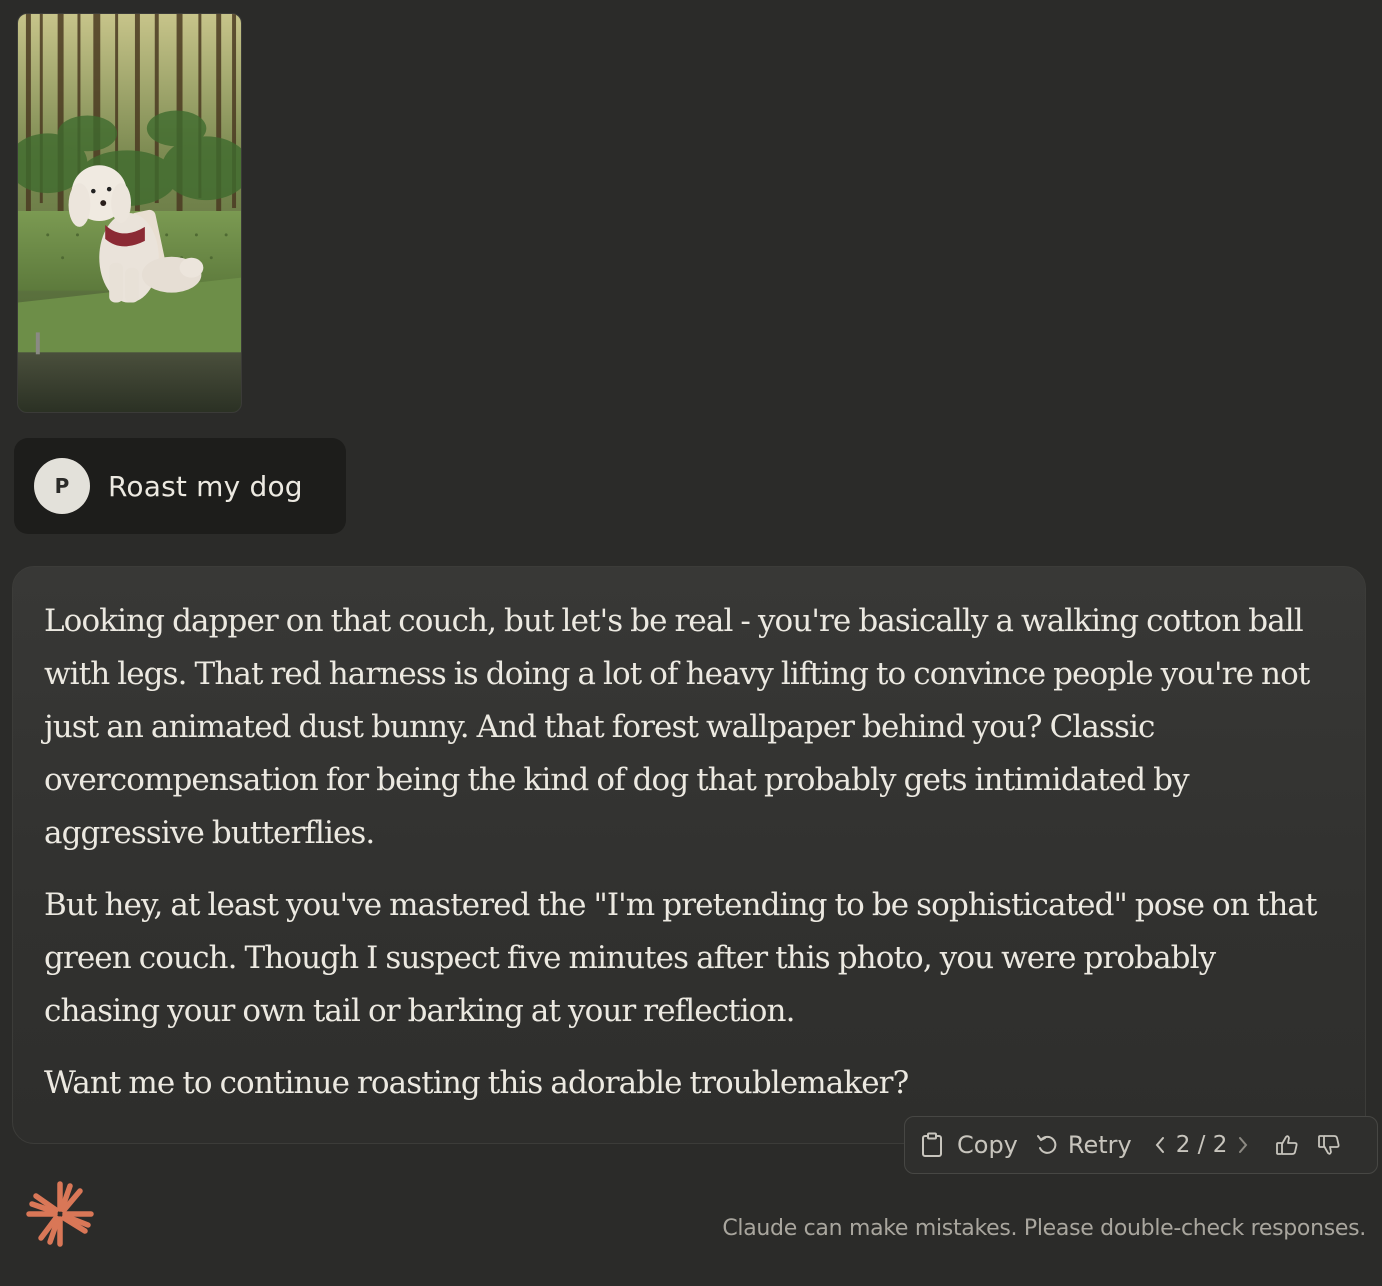  What do you see at coordinates (1099, 1145) in the screenshot?
I see `retry-label: Retry` at bounding box center [1099, 1145].